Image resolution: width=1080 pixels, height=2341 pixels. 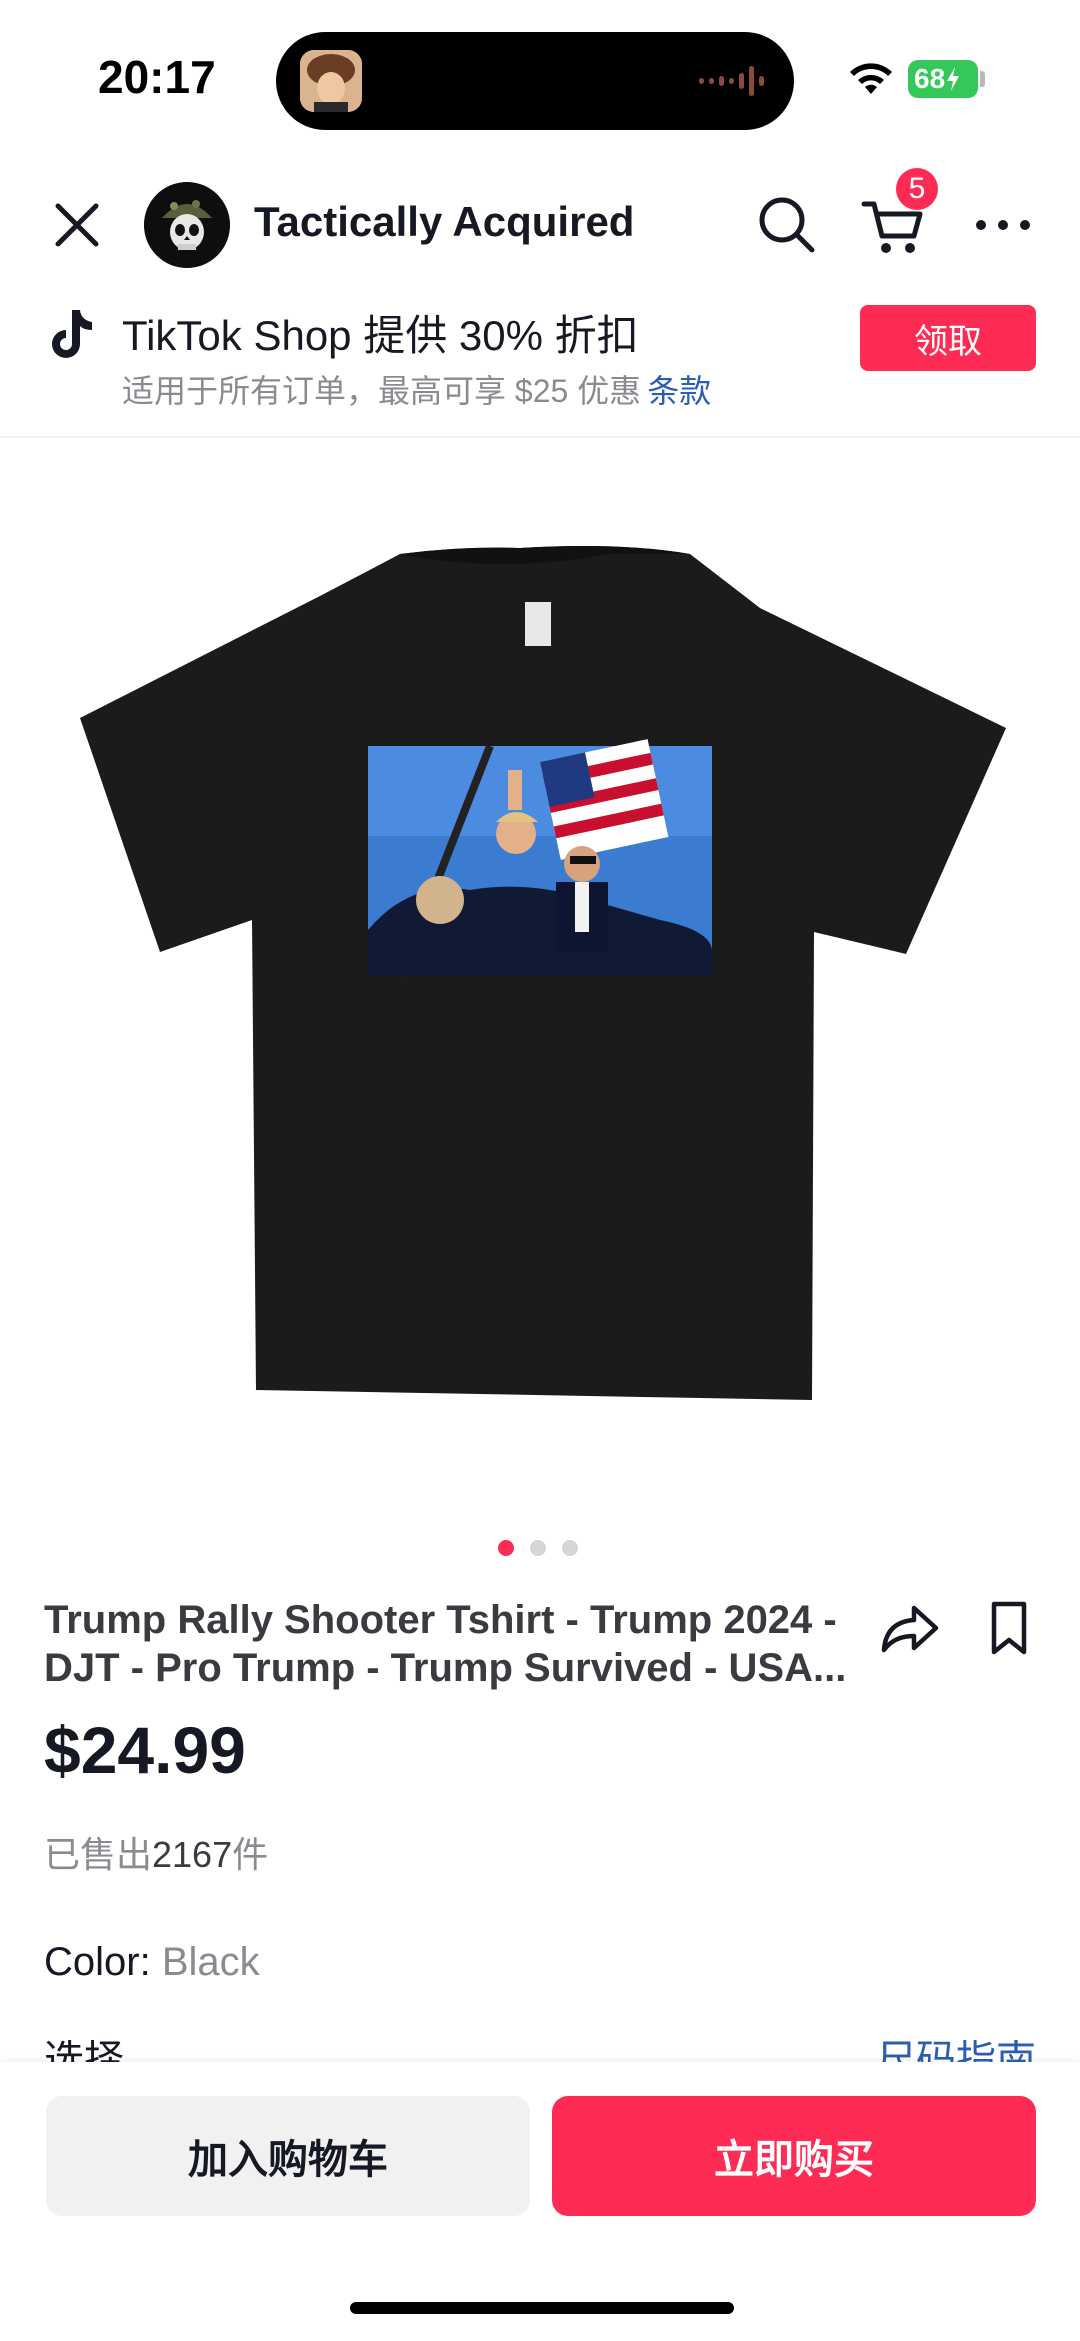 I want to click on sold-prefix: 已售出, so click(x=98, y=1854).